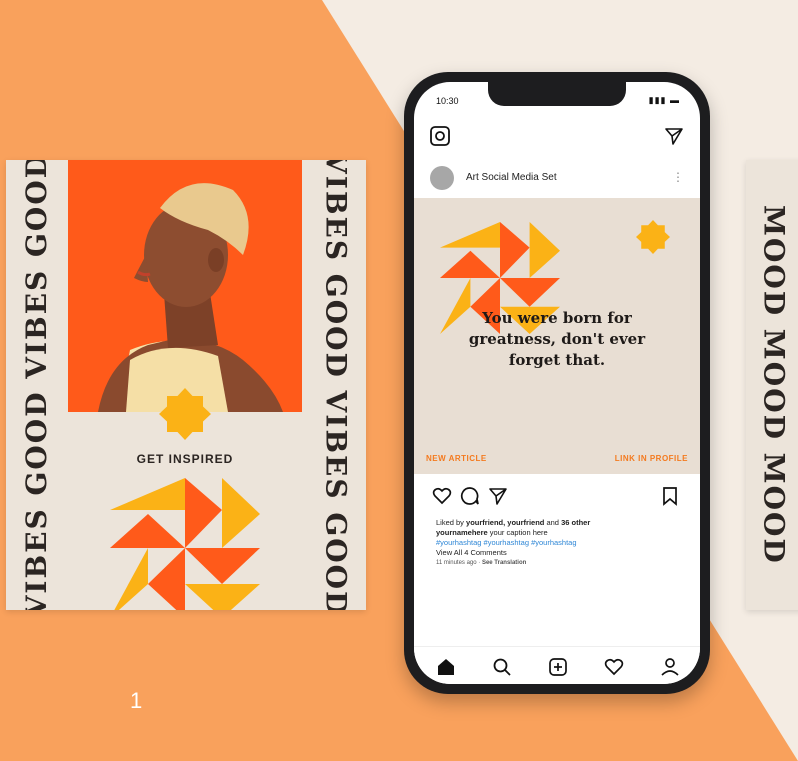  I want to click on view-comments-link: View All 4 Comments, so click(561, 553).